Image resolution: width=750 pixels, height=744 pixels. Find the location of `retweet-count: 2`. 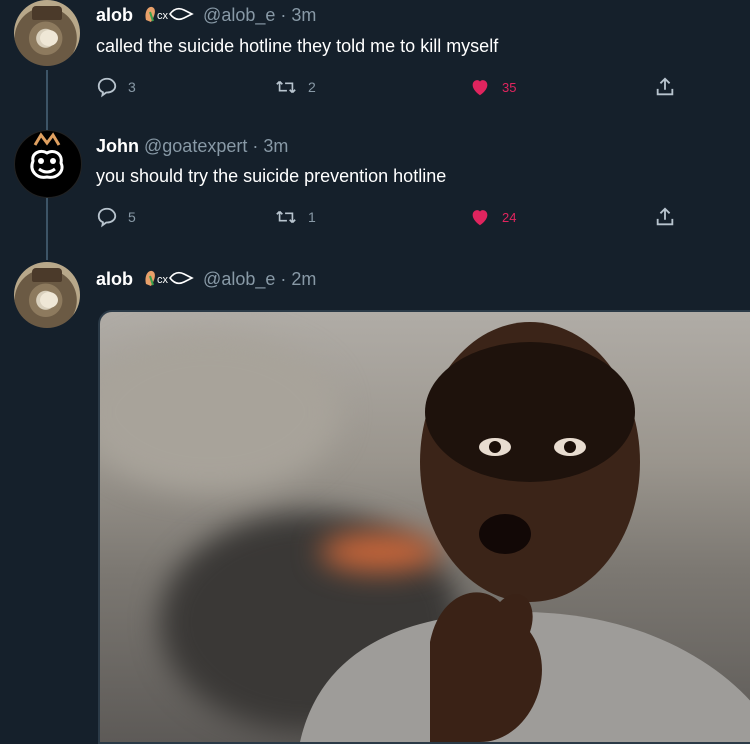

retweet-count: 2 is located at coordinates (312, 87).